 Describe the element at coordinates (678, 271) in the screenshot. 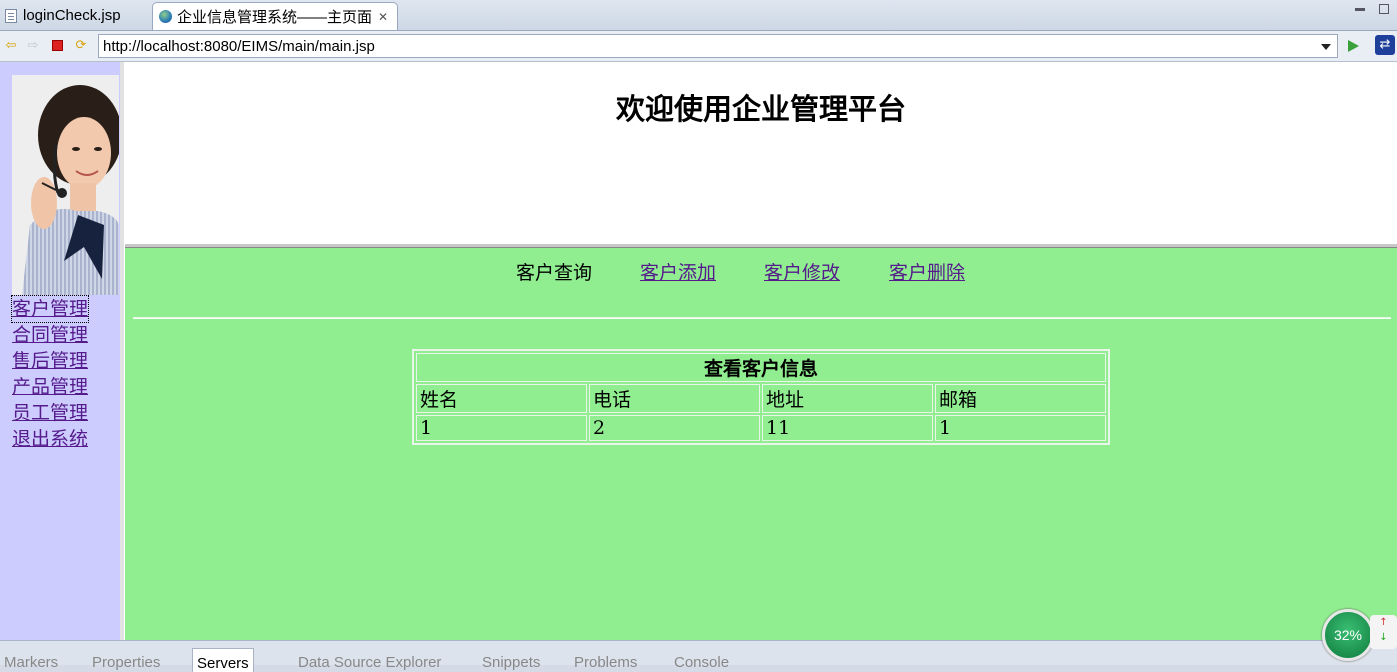

I see `subnav-add-link: 客户添加` at that location.